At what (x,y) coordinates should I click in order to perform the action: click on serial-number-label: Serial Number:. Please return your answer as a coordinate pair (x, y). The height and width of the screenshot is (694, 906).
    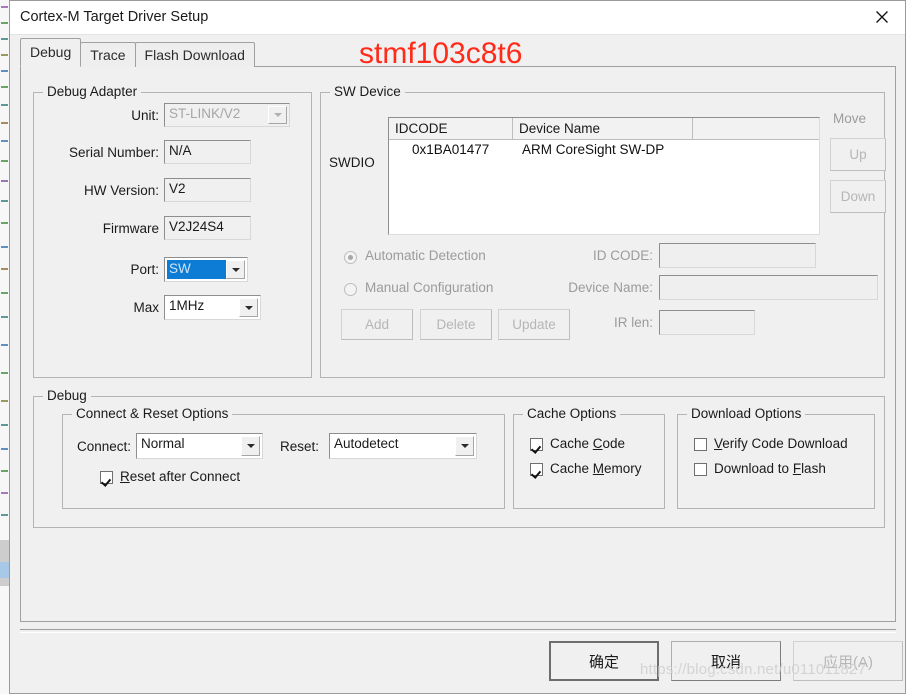
    Looking at the image, I should click on (113, 152).